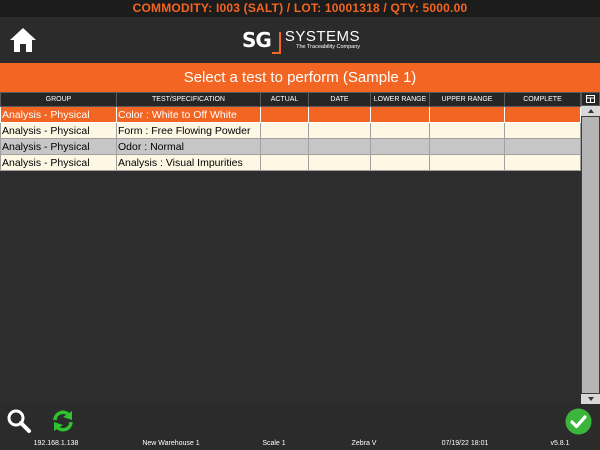 Image resolution: width=600 pixels, height=450 pixels. What do you see at coordinates (328, 47) in the screenshot?
I see `logo-tagline: The Traceability Company` at bounding box center [328, 47].